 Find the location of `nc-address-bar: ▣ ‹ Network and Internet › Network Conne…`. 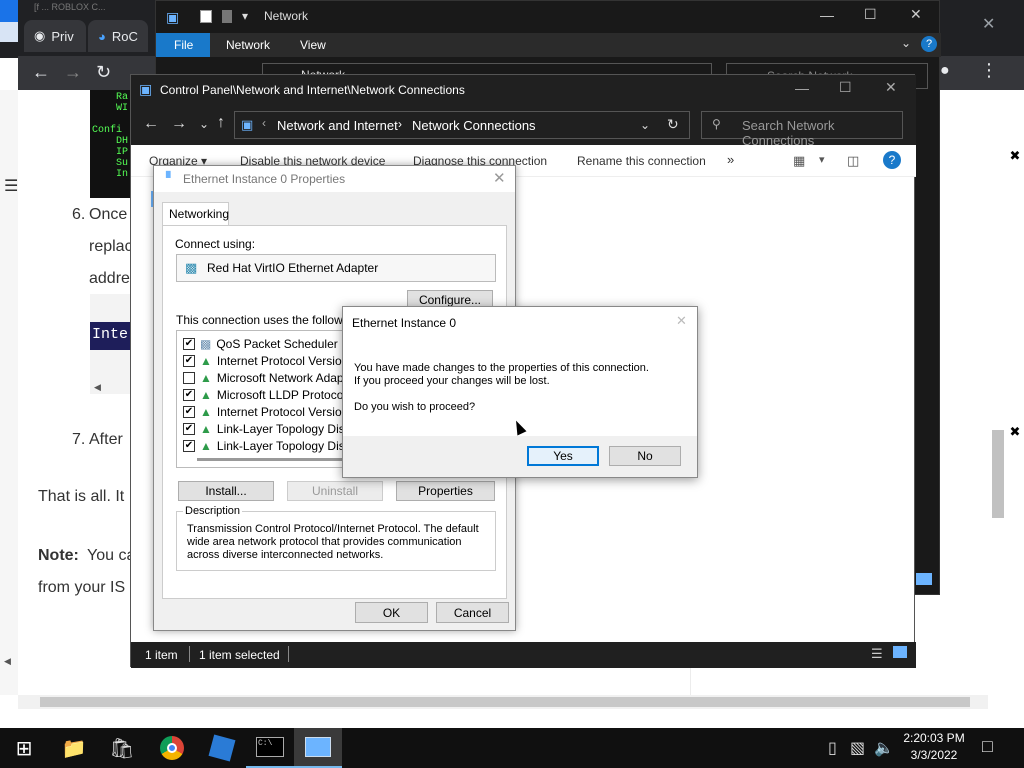

nc-address-bar: ▣ ‹ Network and Internet › Network Conne… is located at coordinates (462, 125).